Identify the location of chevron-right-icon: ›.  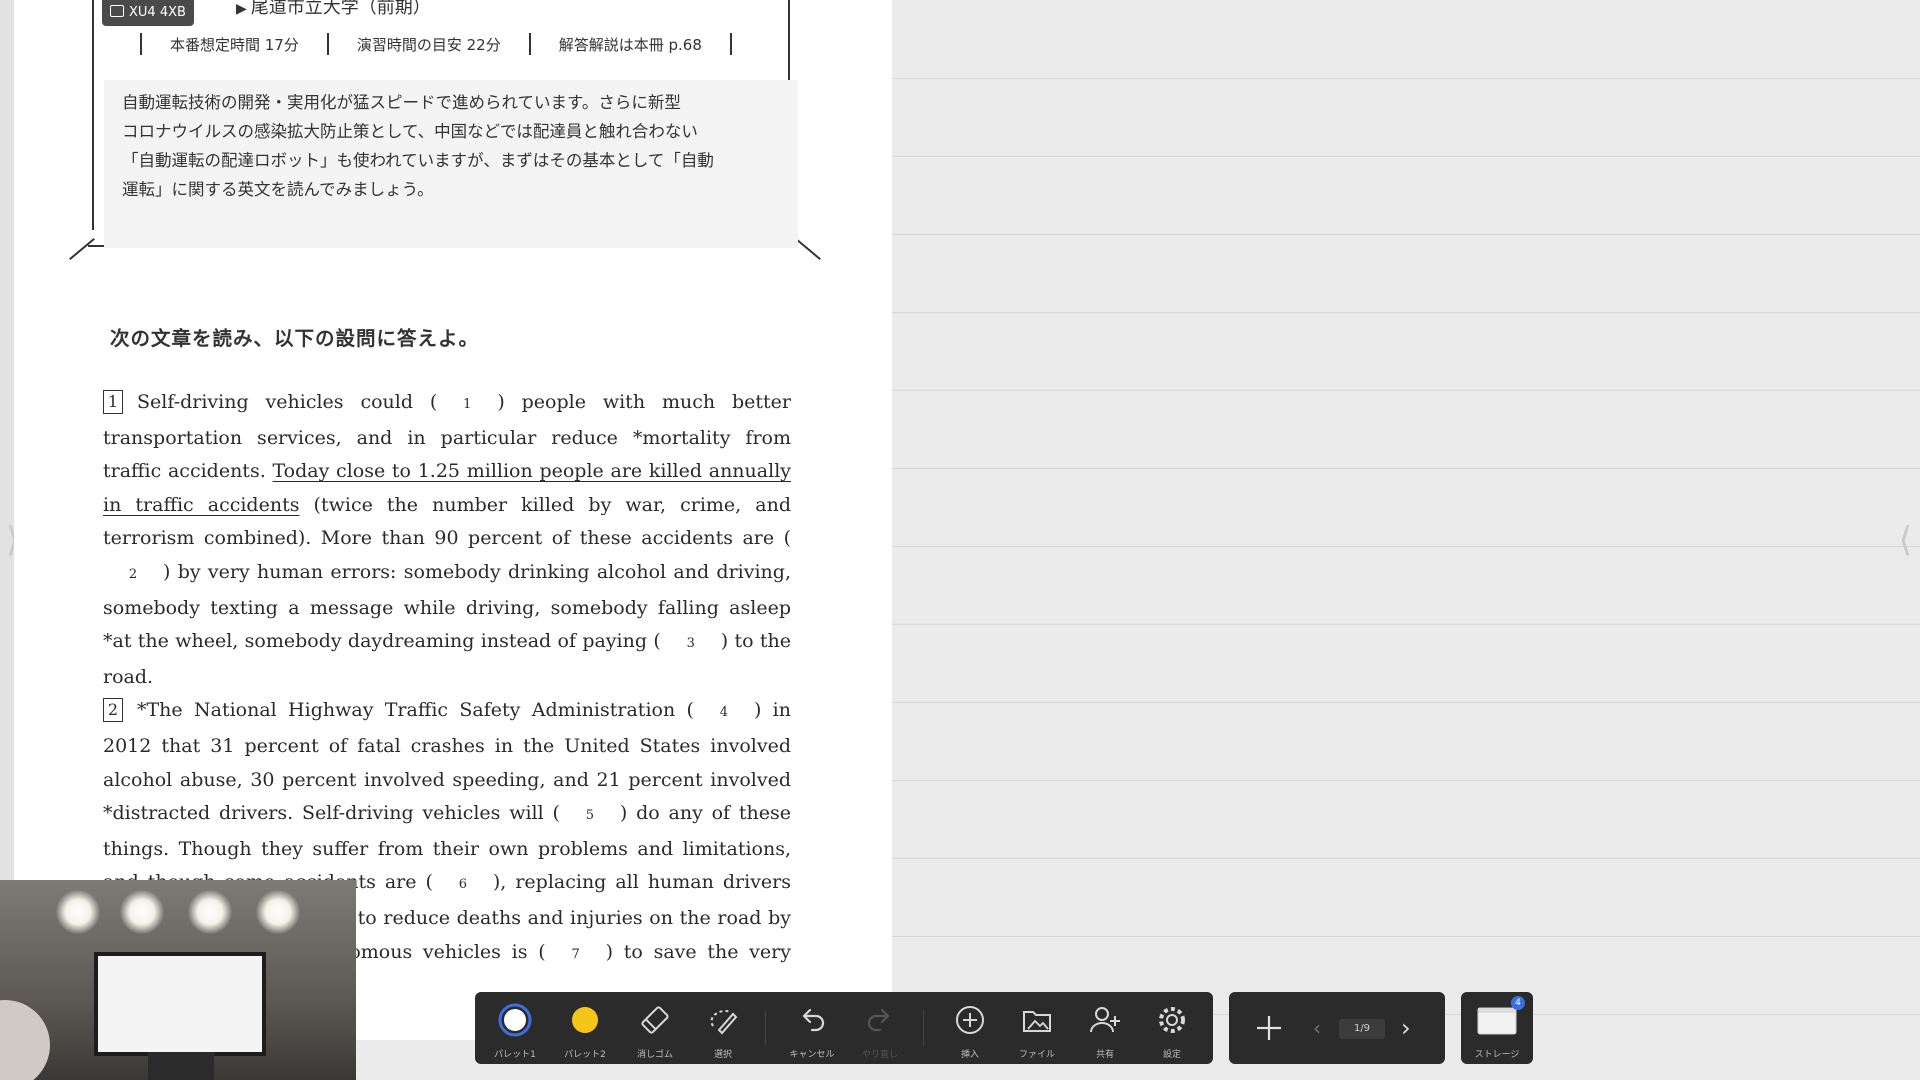
(1406, 1028).